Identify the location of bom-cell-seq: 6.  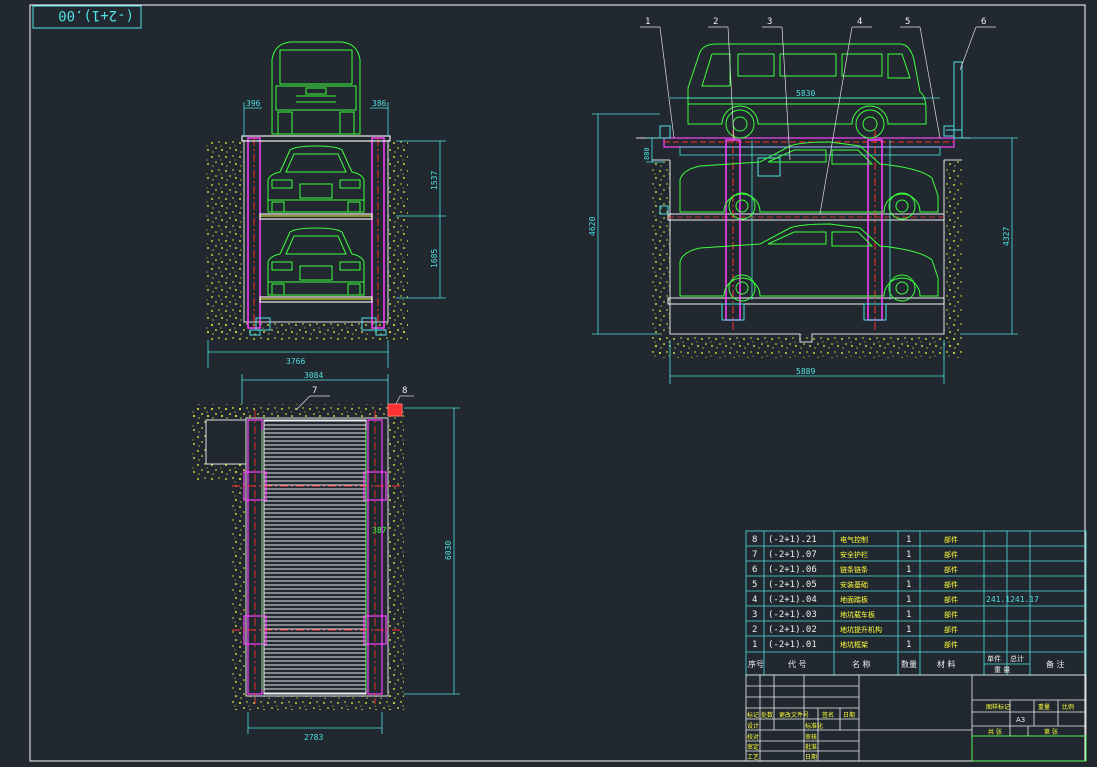
(754, 570).